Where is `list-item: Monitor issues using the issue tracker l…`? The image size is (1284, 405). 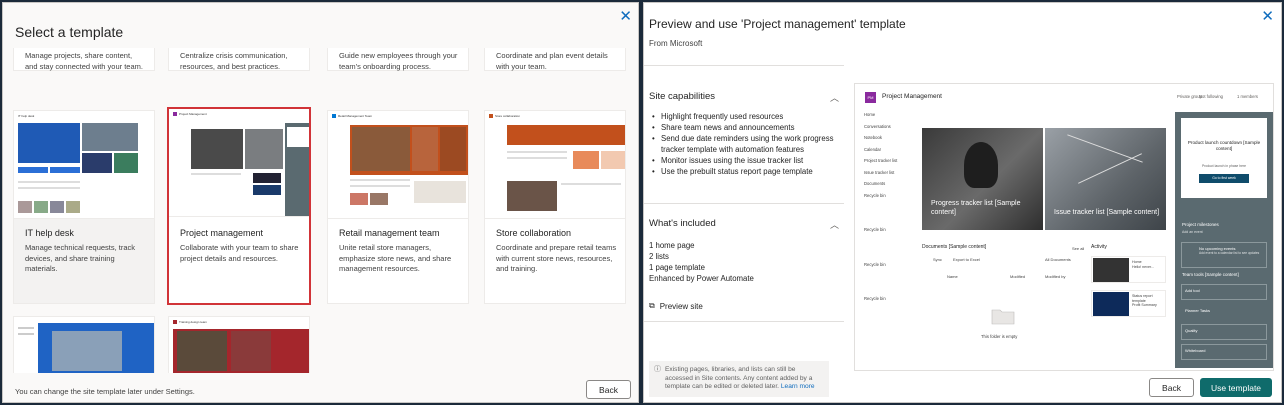 list-item: Monitor issues using the issue tracker l… is located at coordinates (744, 160).